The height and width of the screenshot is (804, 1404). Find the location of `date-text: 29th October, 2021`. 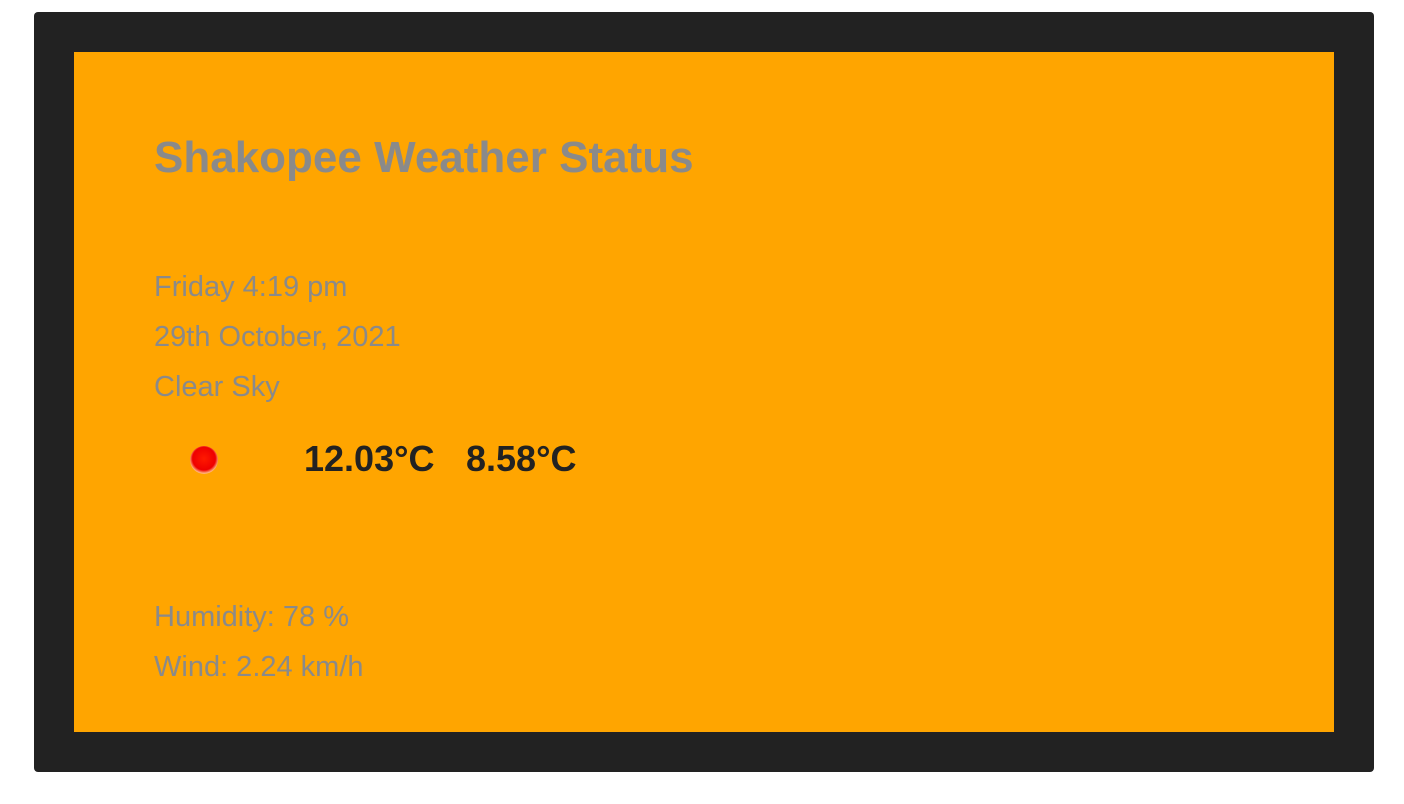

date-text: 29th October, 2021 is located at coordinates (277, 337).